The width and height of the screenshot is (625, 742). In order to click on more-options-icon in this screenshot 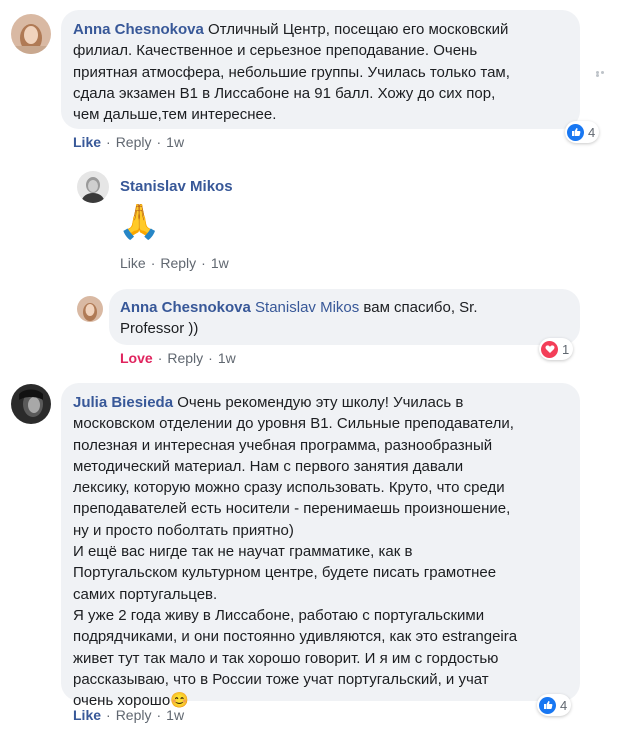, I will do `click(603, 74)`.